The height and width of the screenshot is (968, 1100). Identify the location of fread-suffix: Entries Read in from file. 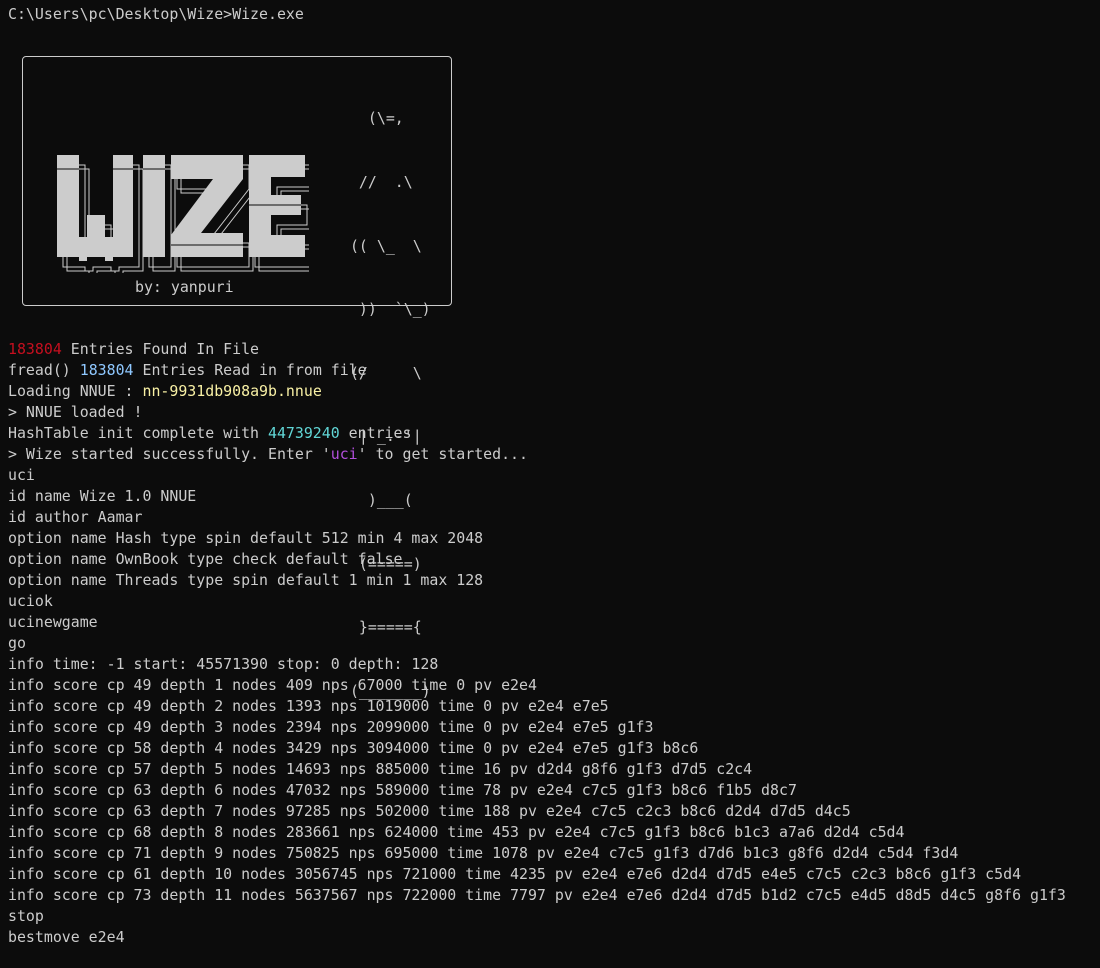
(250, 370).